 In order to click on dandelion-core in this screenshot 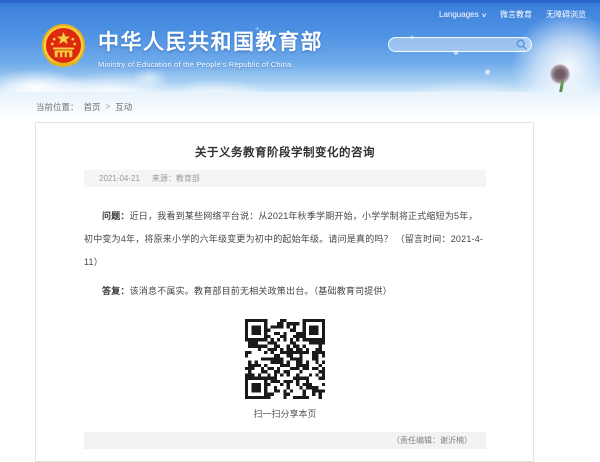, I will do `click(560, 74)`.